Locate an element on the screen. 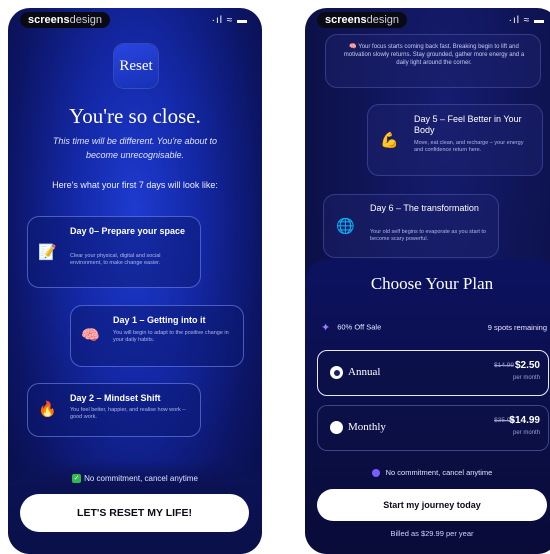 Image resolution: width=550 pixels, height=554 pixels. fire-icon: 🔥 is located at coordinates (47, 409).